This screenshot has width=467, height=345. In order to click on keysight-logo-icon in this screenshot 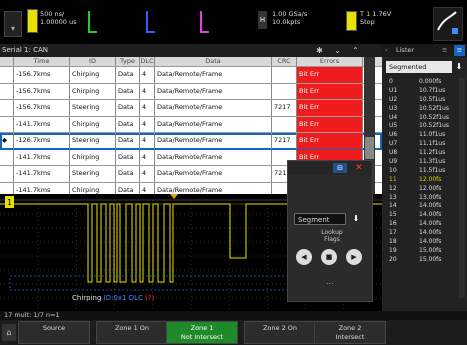, I will do `click(447, 22)`.